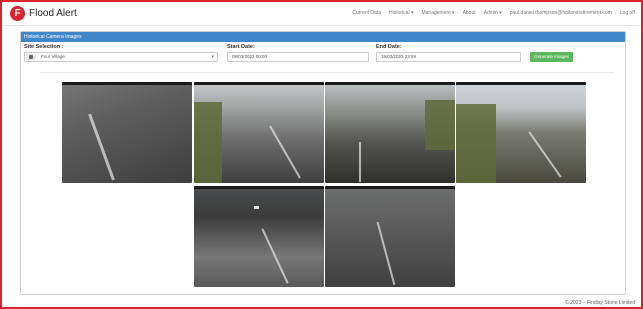 Image resolution: width=643 pixels, height=309 pixels. Describe the element at coordinates (241, 47) in the screenshot. I see `start-date-label: Start Date:` at that location.